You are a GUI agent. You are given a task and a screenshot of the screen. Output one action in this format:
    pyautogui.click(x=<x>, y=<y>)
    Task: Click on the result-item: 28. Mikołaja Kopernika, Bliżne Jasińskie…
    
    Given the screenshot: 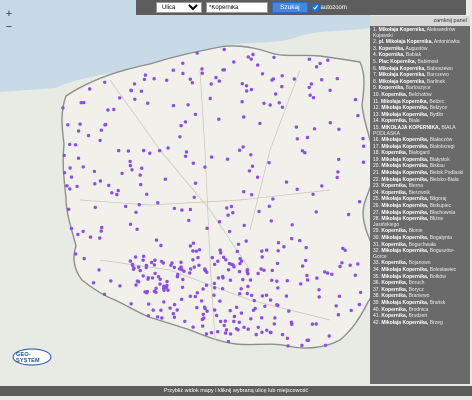 What is the action you would take?
    pyautogui.click(x=420, y=222)
    